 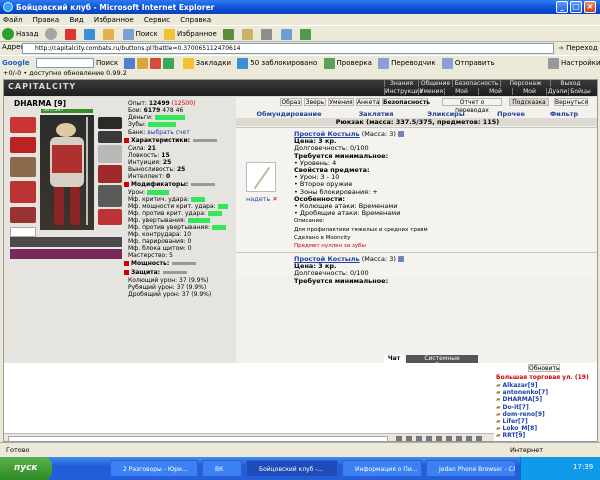 I want to click on btn-image: Образ, so click(x=291, y=102).